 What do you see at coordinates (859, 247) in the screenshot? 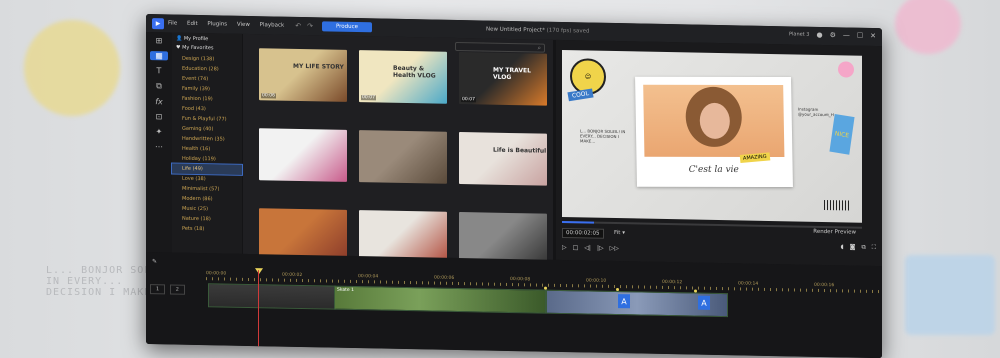
I see `preview-tools: ◖ ◙ ⧉ ⛶` at bounding box center [859, 247].